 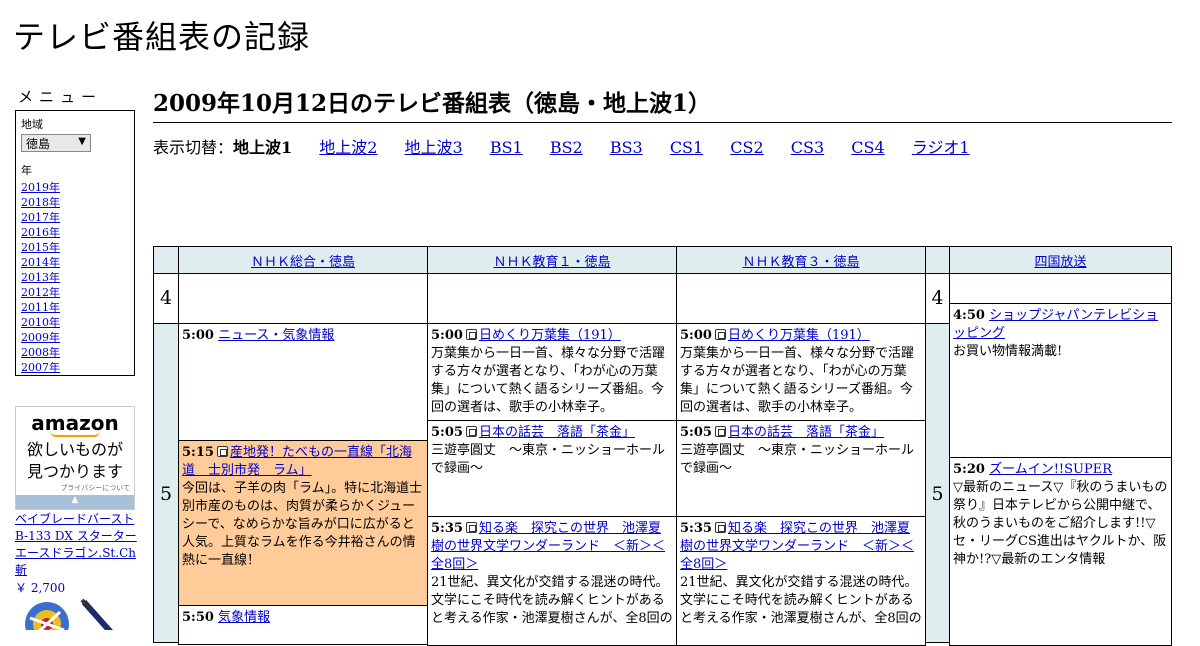 What do you see at coordinates (75, 461) in the screenshot?
I see `ad-tagline: 欲しいものが 見つかります` at bounding box center [75, 461].